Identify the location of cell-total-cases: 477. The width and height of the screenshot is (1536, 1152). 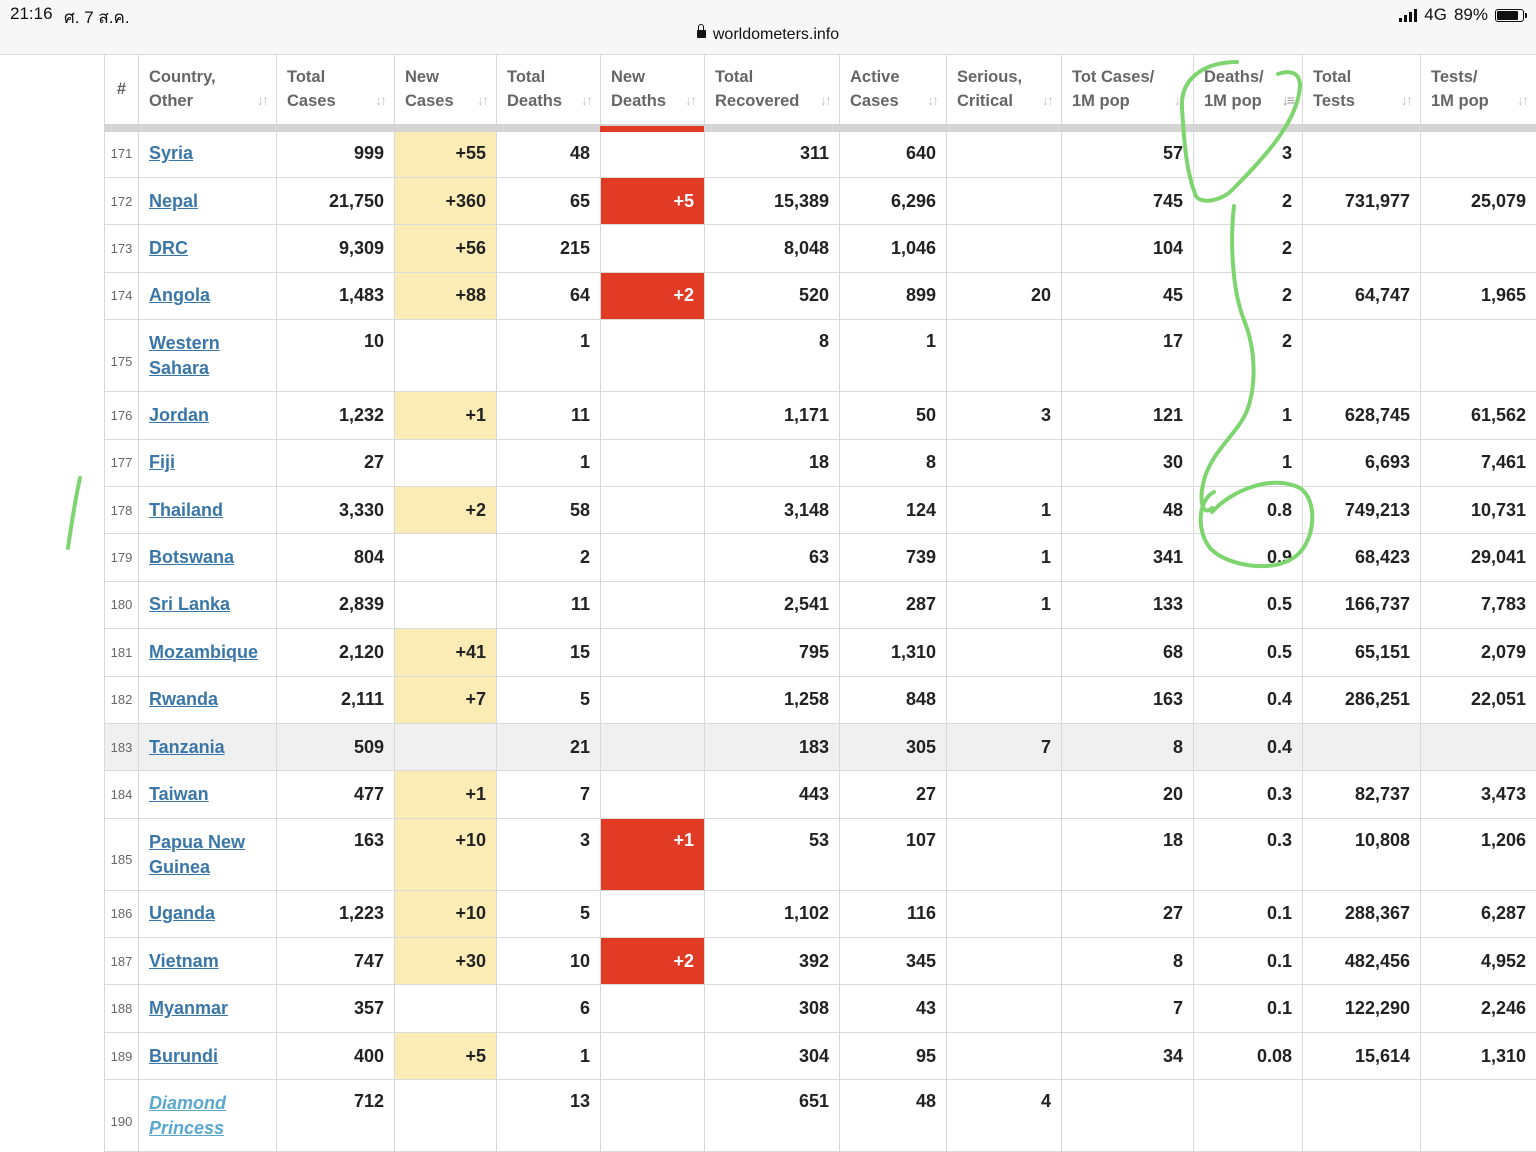
(335, 794).